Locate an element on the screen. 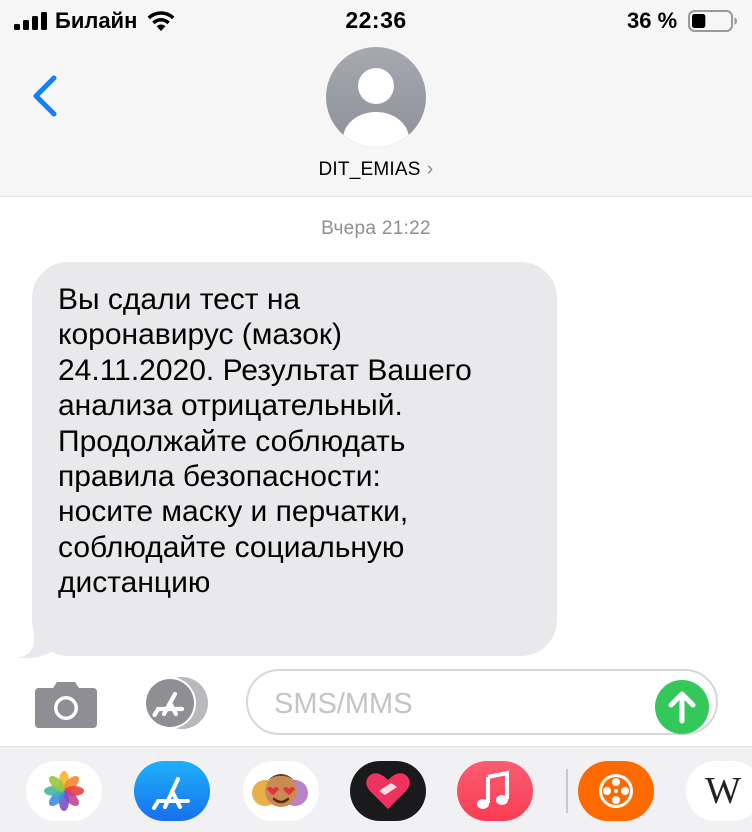 This screenshot has width=752, height=832. app-store-icon is located at coordinates (176, 703).